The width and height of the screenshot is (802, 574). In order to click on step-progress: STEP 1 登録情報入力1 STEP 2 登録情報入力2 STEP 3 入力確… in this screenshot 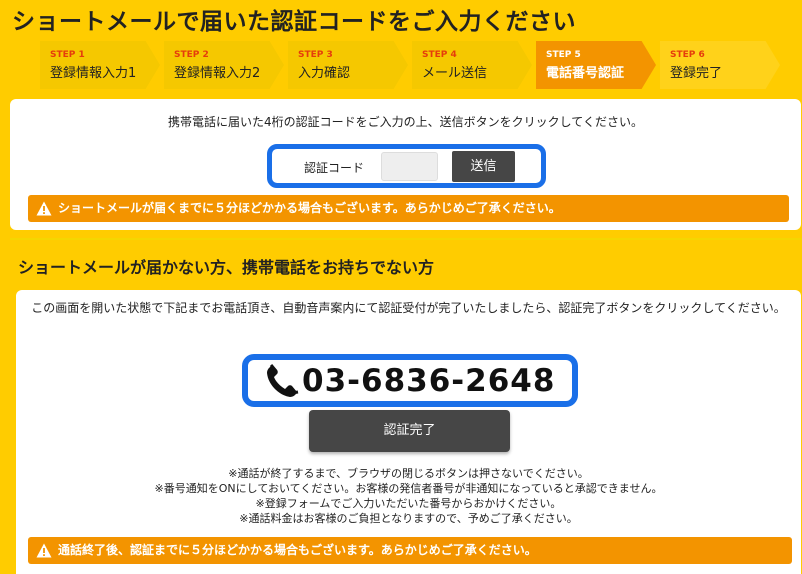, I will do `click(410, 65)`.